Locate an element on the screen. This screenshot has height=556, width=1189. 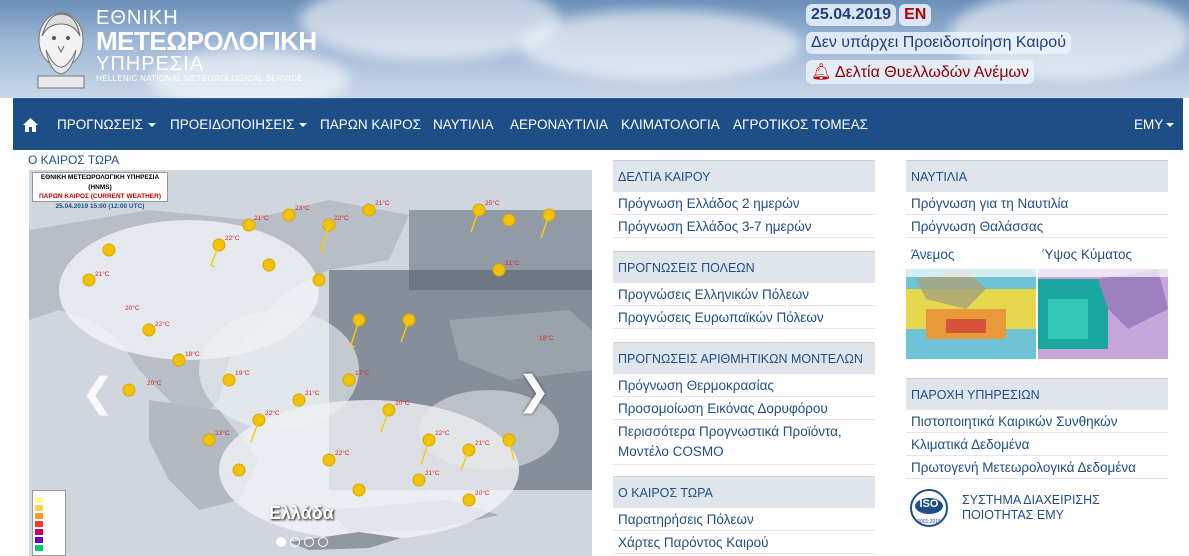
svg-text: 19°C is located at coordinates (242, 373).